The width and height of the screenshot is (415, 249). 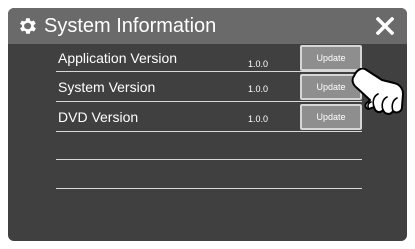 I want to click on page-title: System Information, so click(x=130, y=26).